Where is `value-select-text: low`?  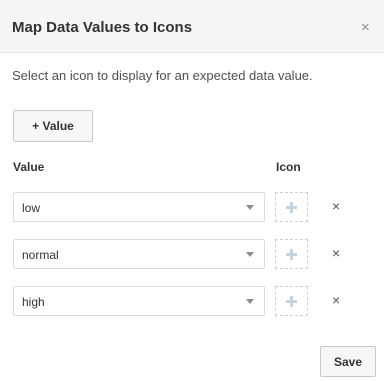
value-select-text: low is located at coordinates (31, 208).